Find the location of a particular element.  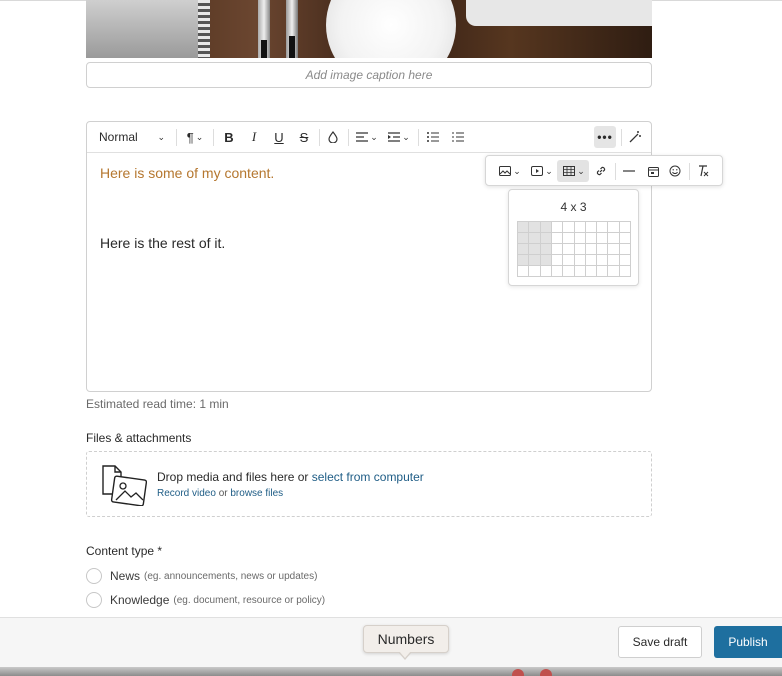

table-size-label: 4 x 3 is located at coordinates (573, 207).